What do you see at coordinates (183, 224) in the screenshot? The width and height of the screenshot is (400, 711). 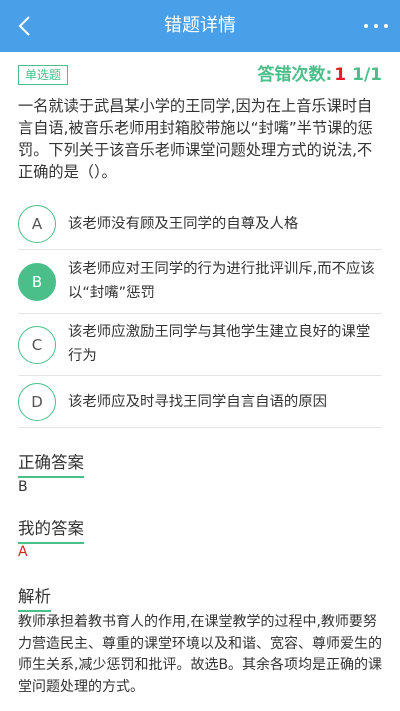 I see `option-a-text: 该老师没有顾及王同学的自尊及人格` at bounding box center [183, 224].